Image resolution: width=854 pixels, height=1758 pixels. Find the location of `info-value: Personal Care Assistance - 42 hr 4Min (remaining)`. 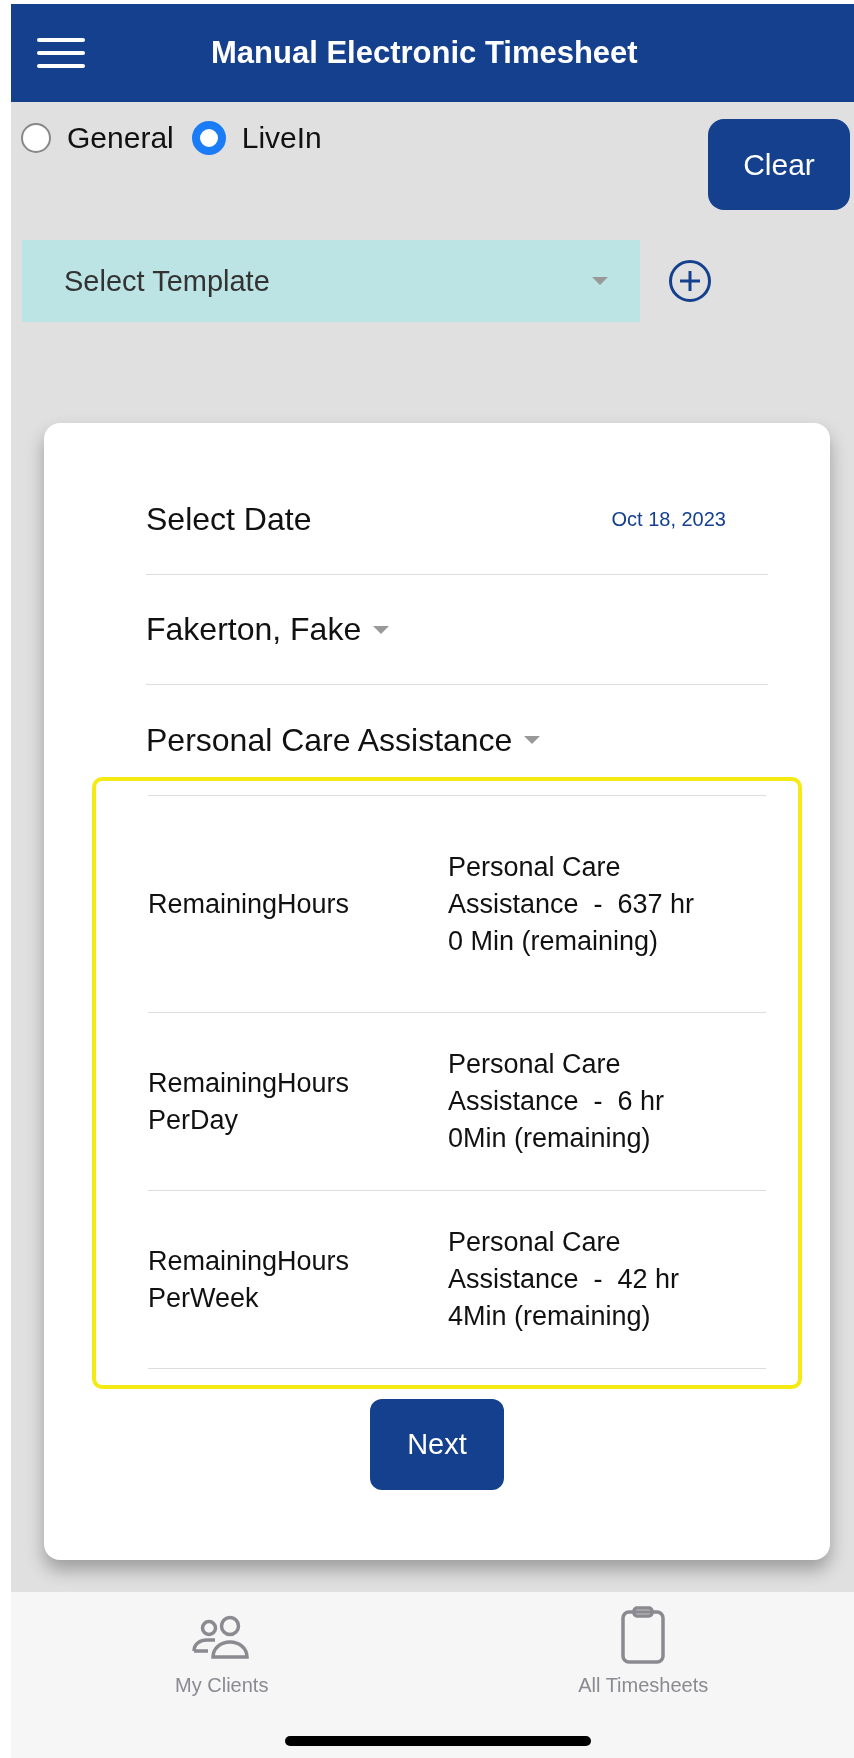

info-value: Personal Care Assistance - 42 hr 4Min (remaining) is located at coordinates (564, 1279).